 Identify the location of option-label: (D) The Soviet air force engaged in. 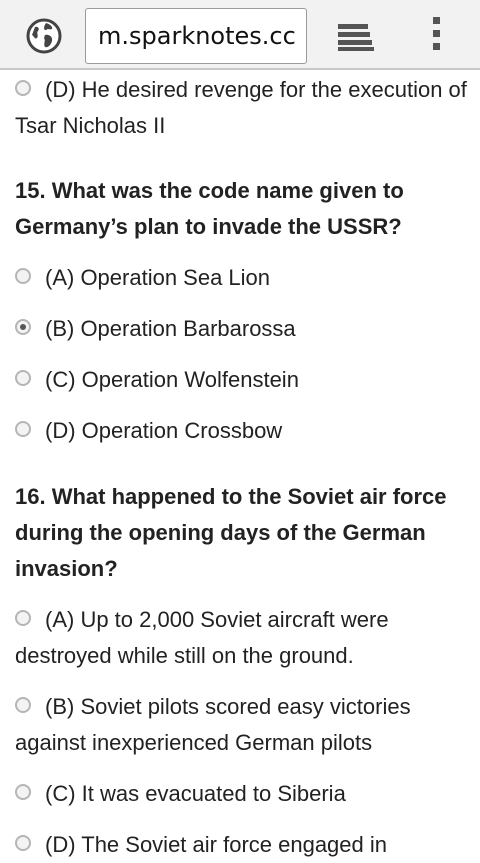
(216, 844).